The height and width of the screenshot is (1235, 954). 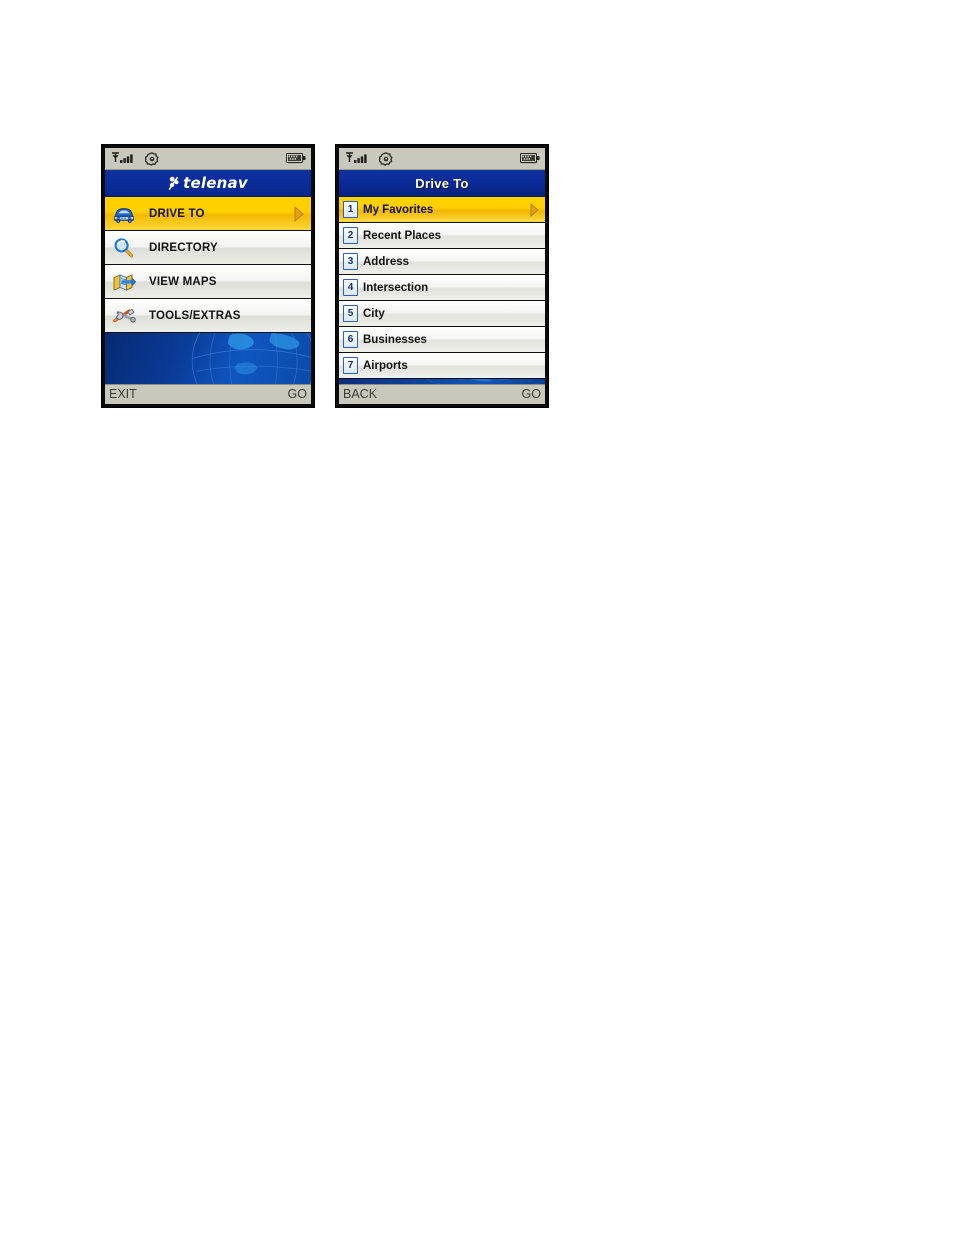 I want to click on list-item-number: 3, so click(x=350, y=261).